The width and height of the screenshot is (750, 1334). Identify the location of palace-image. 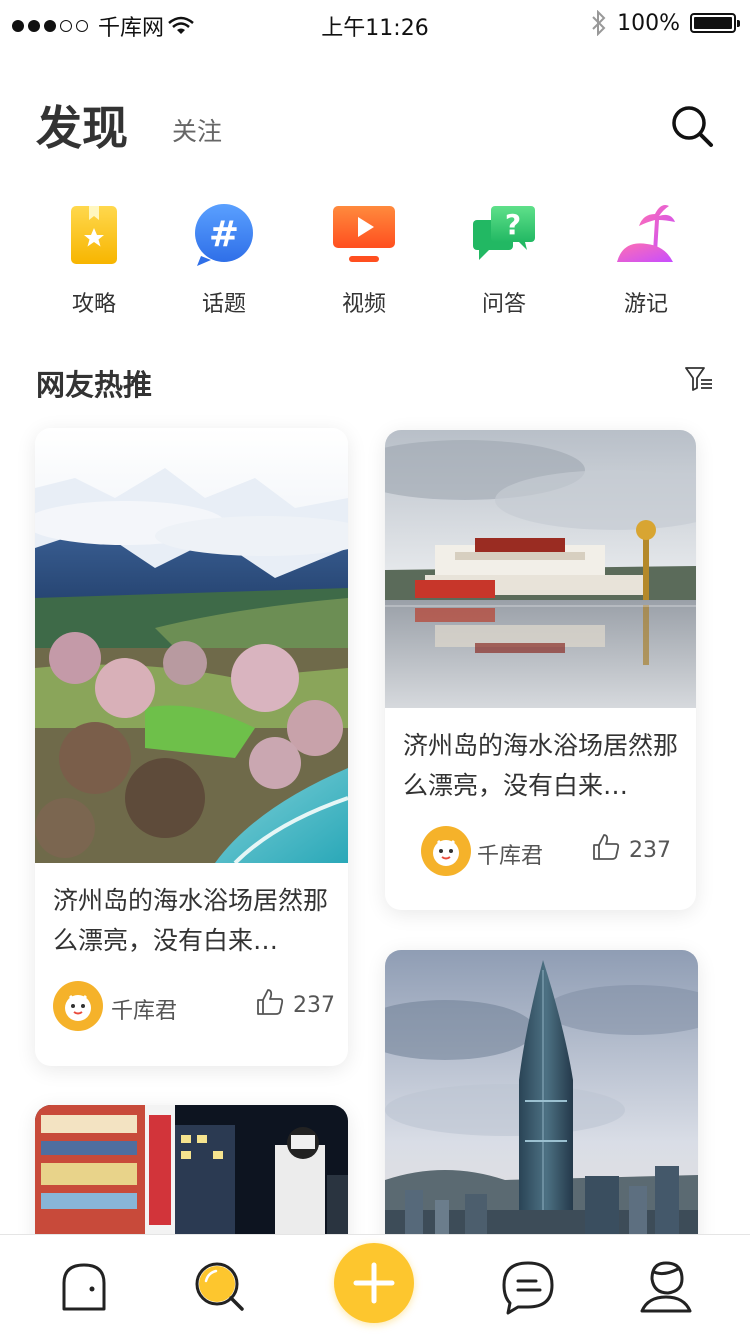
(540, 569).